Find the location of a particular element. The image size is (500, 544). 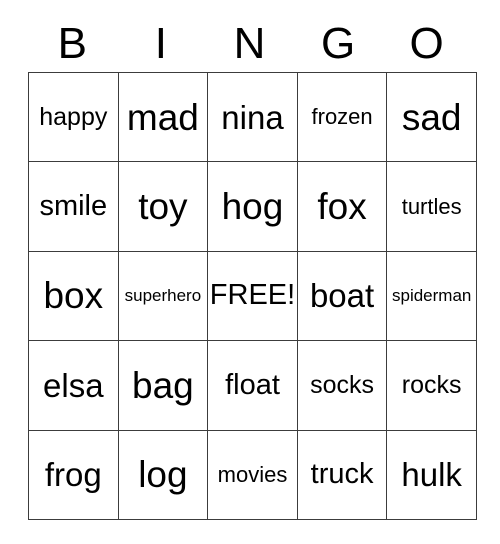

bingo-cell-label: log is located at coordinates (163, 475).